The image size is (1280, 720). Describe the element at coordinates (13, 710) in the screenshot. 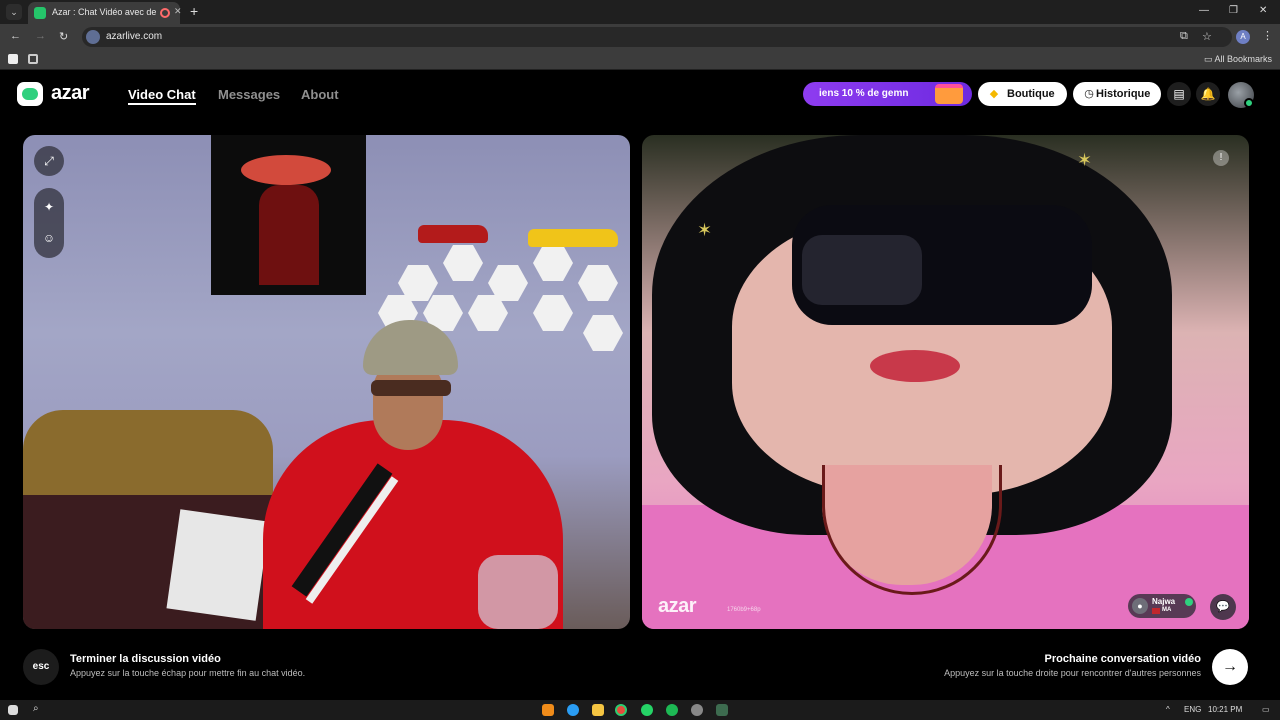

I see `windows-start-icon` at that location.